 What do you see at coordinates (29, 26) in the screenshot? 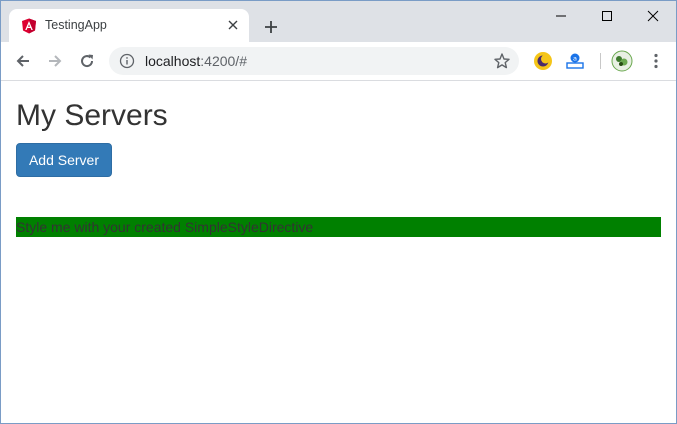
I see `angular-logo-icon` at bounding box center [29, 26].